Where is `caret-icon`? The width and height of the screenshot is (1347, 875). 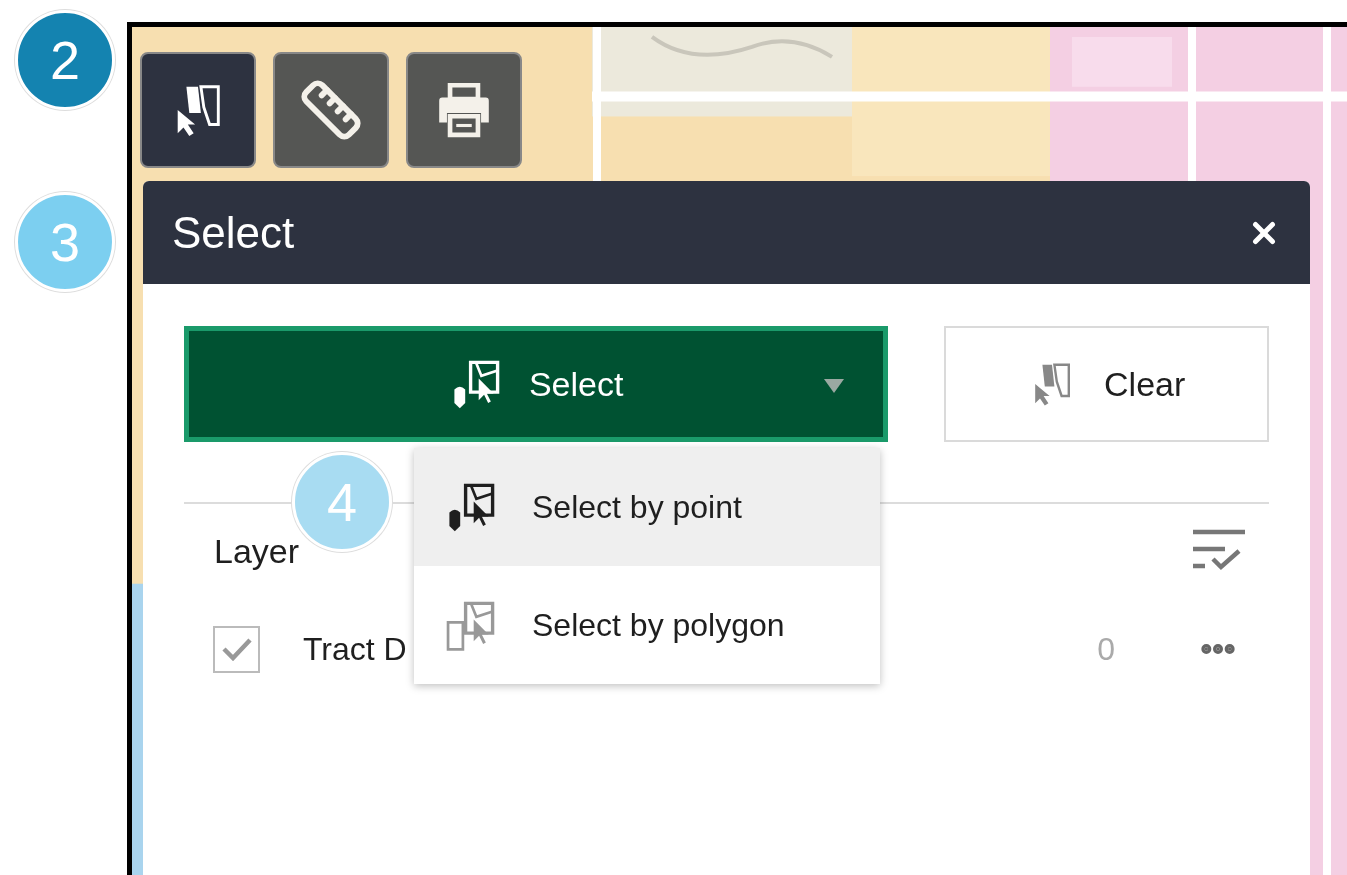
caret-icon is located at coordinates (834, 386).